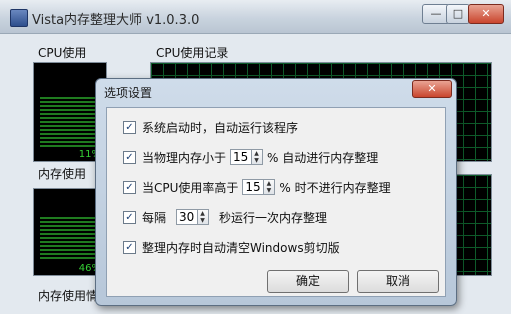 The width and height of the screenshot is (511, 314). What do you see at coordinates (486, 14) in the screenshot?
I see `close-button: ✕` at bounding box center [486, 14].